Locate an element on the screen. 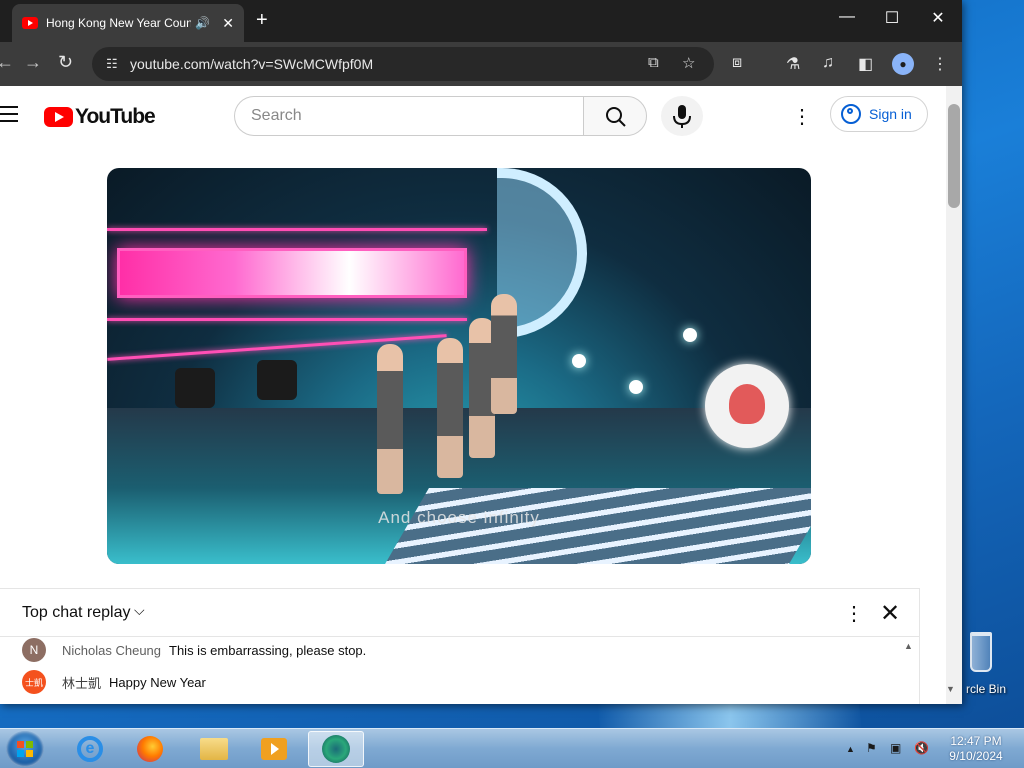  recycle-bin: rcle Bin is located at coordinates (991, 663).